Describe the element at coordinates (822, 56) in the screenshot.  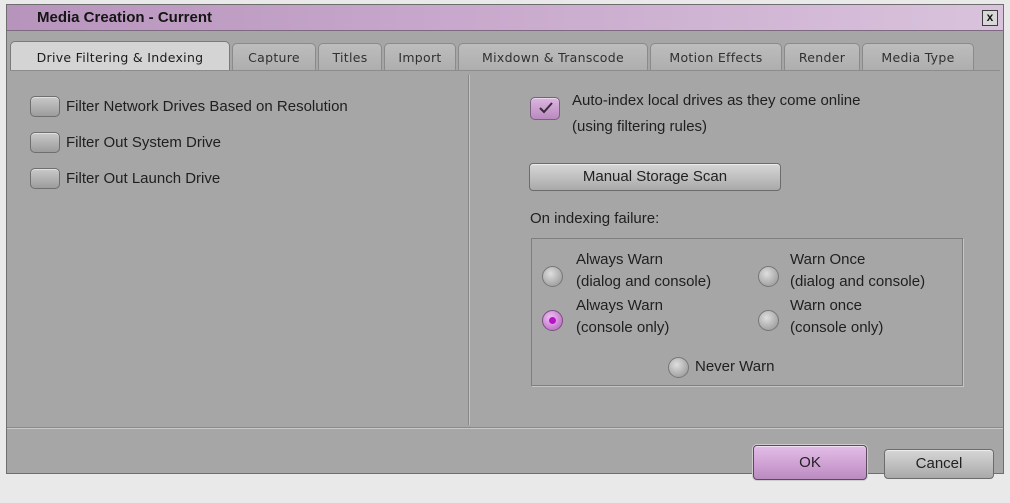
I see `tab-render: Render` at that location.